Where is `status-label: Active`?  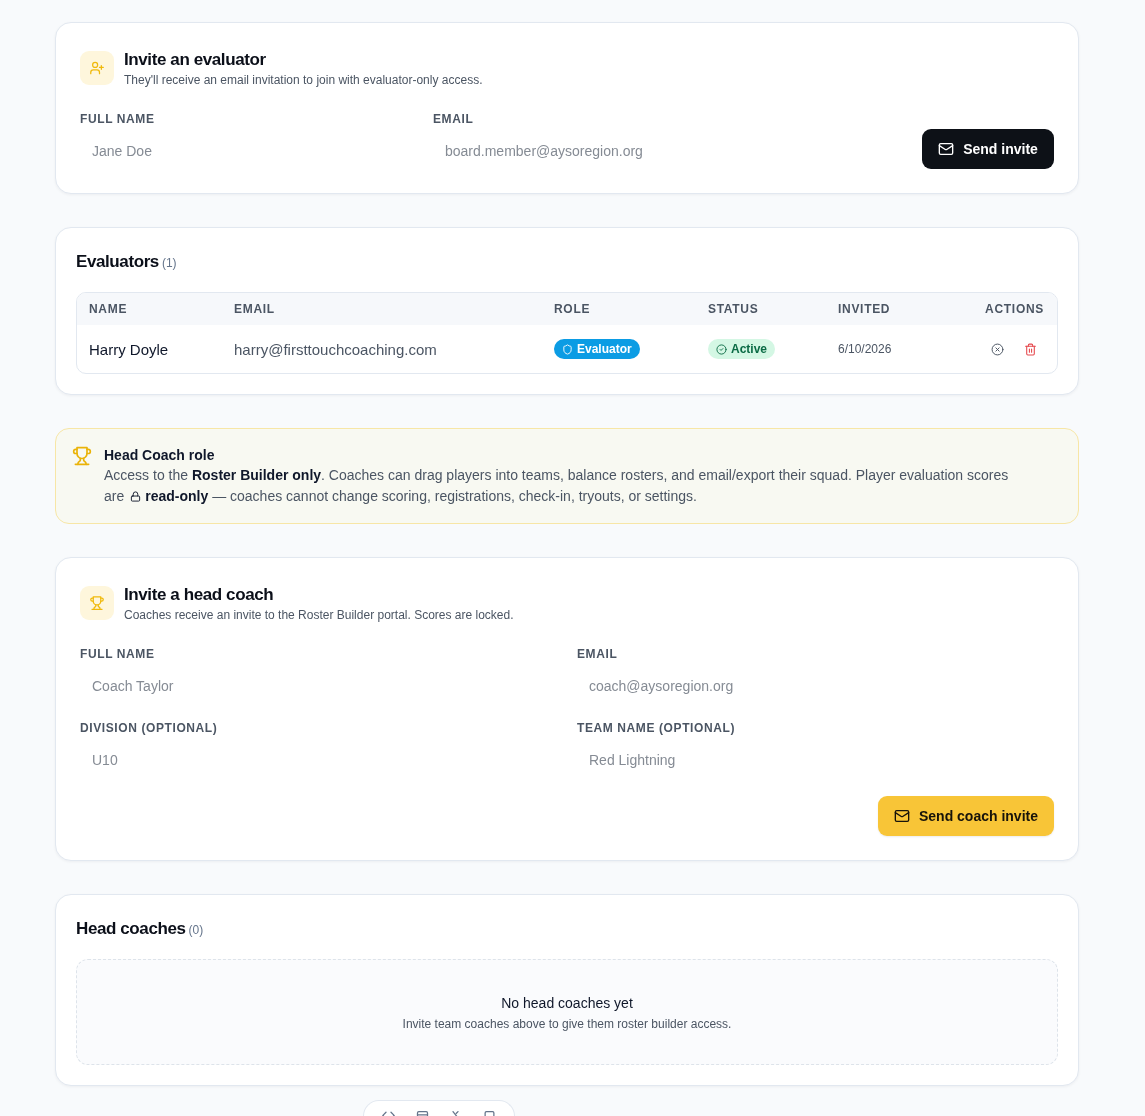
status-label: Active is located at coordinates (749, 349).